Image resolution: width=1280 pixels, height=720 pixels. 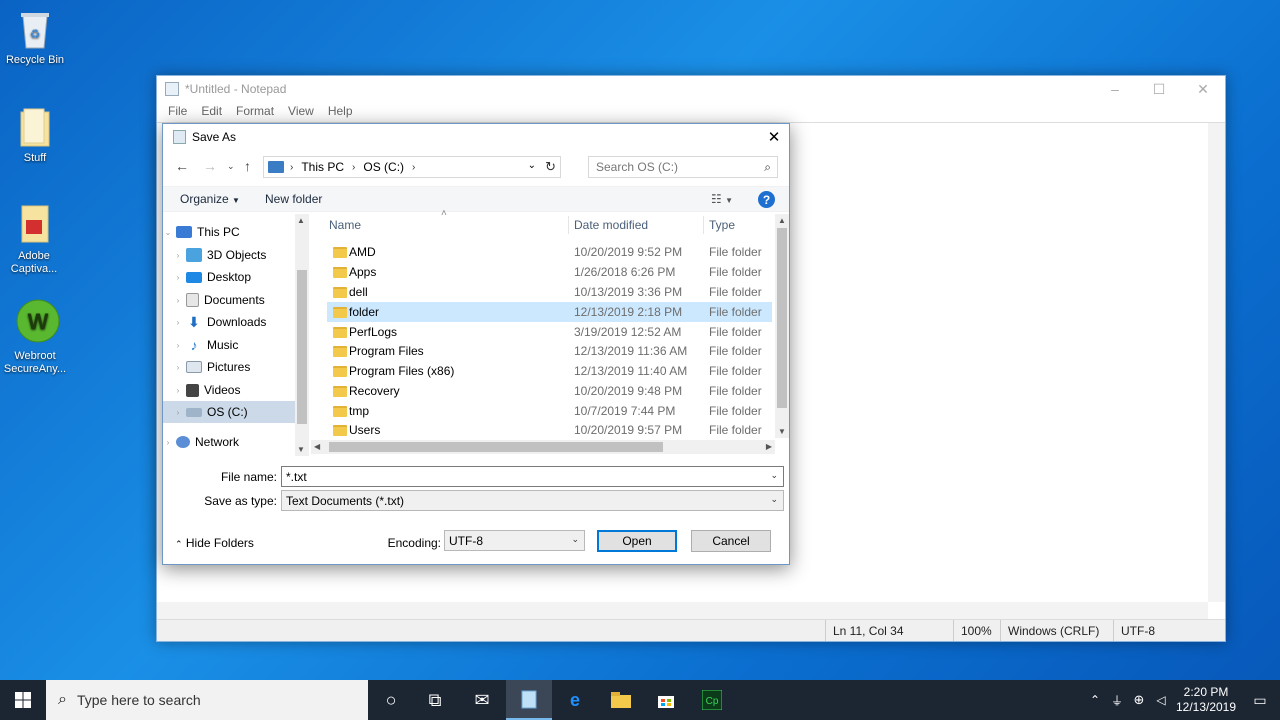 I want to click on minimize-icon: –, so click(x=1115, y=89).